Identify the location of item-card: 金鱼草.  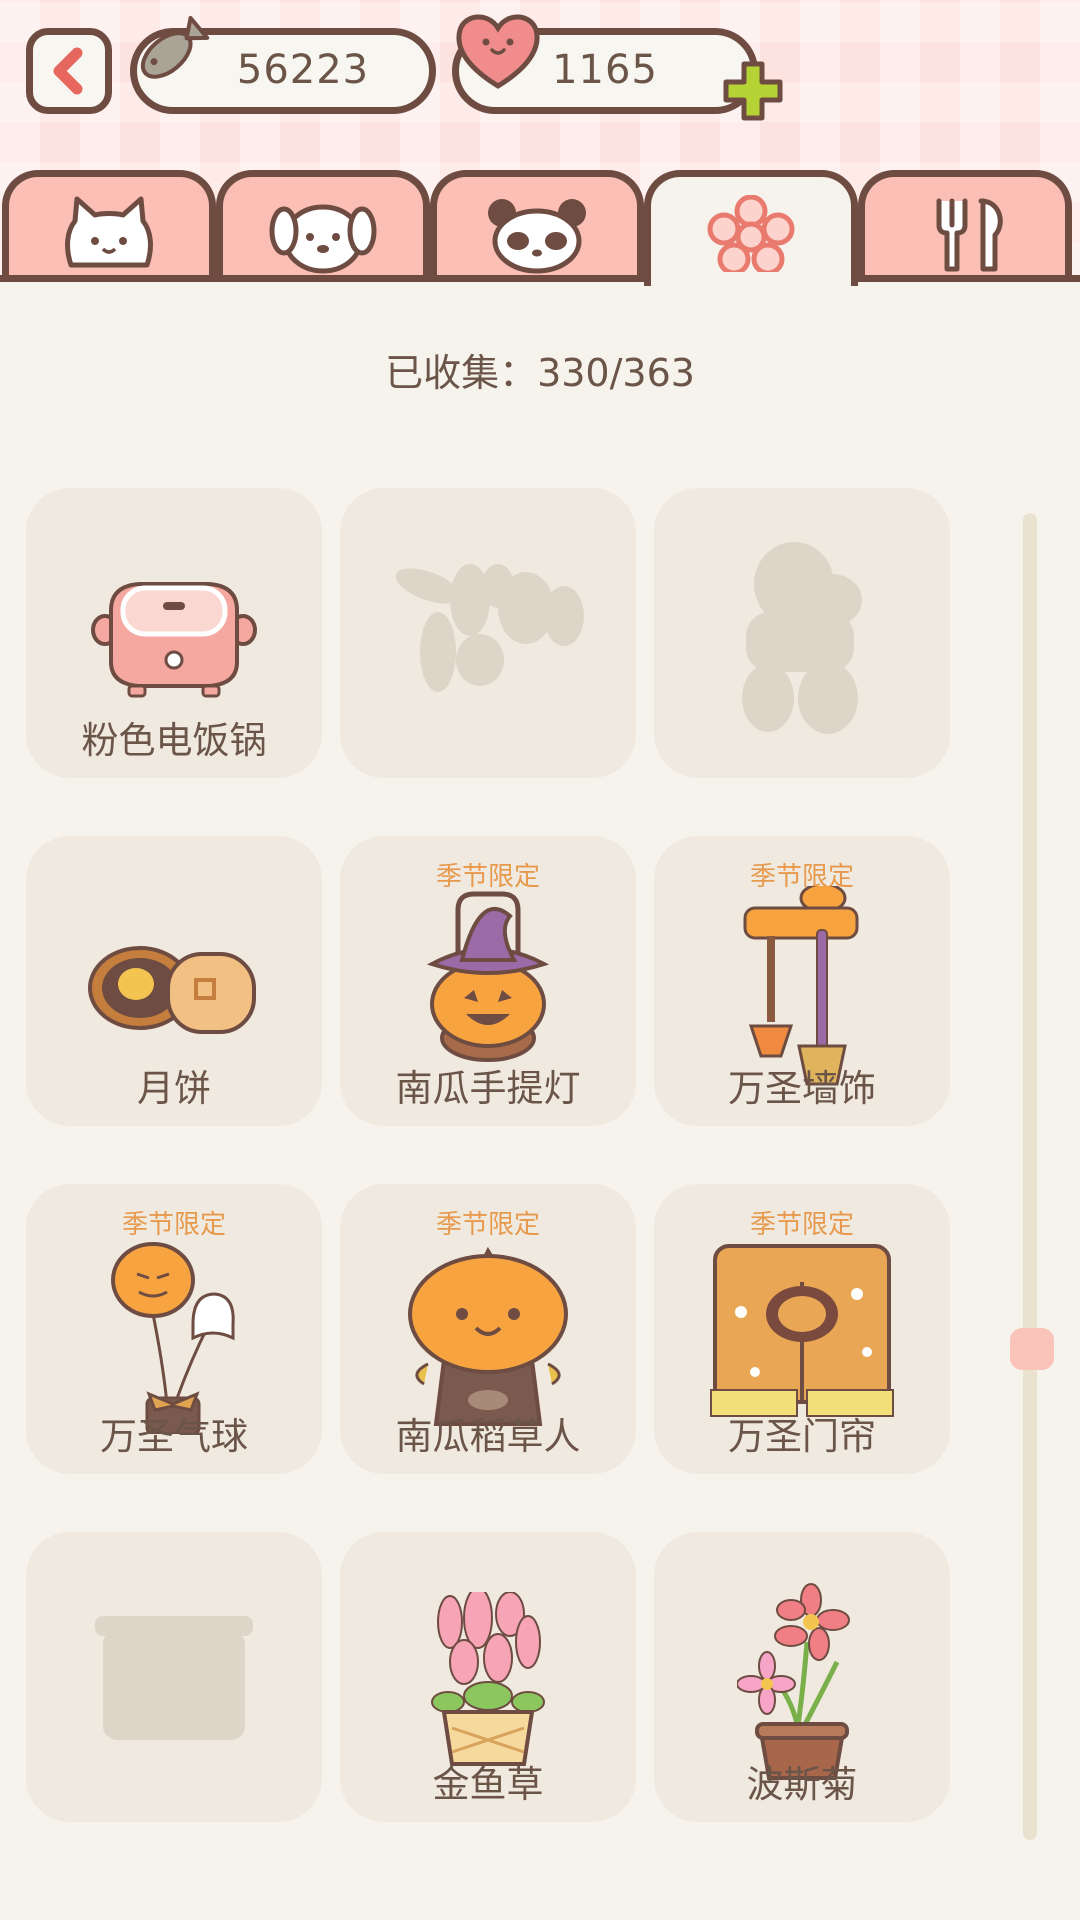
(488, 1677).